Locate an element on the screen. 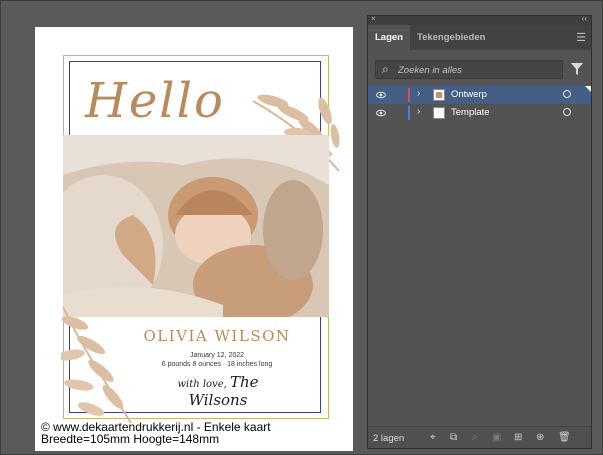  layer-search: ⌕ is located at coordinates (469, 69).